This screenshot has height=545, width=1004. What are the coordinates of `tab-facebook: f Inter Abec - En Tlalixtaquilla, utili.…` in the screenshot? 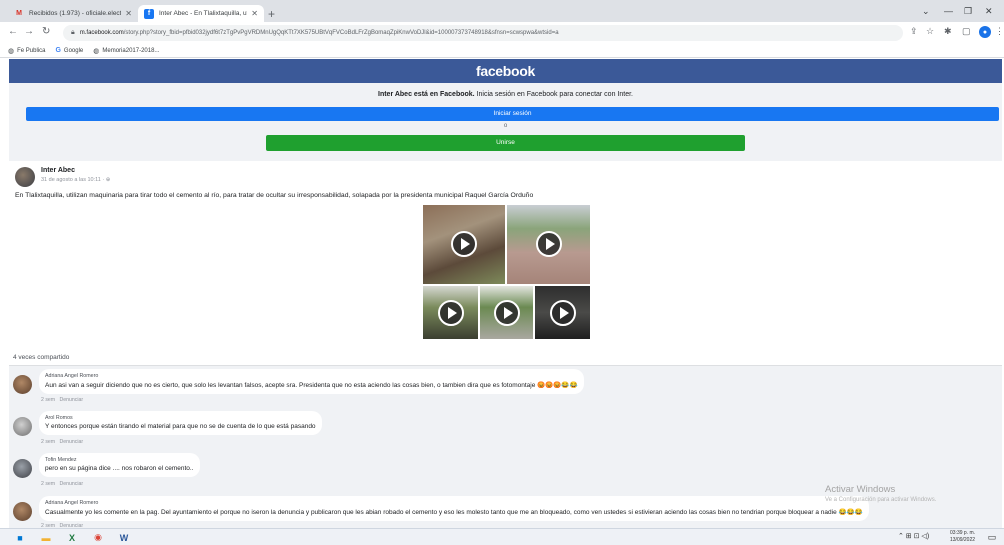 It's located at (201, 13).